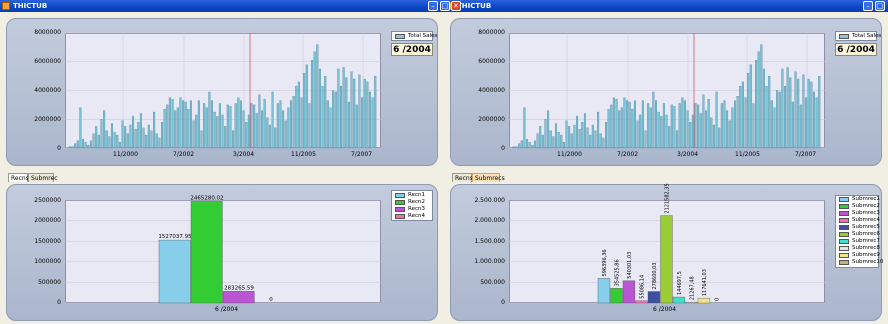  Describe the element at coordinates (223, 90) in the screenshot. I see `sales-chart-svg` at that location.